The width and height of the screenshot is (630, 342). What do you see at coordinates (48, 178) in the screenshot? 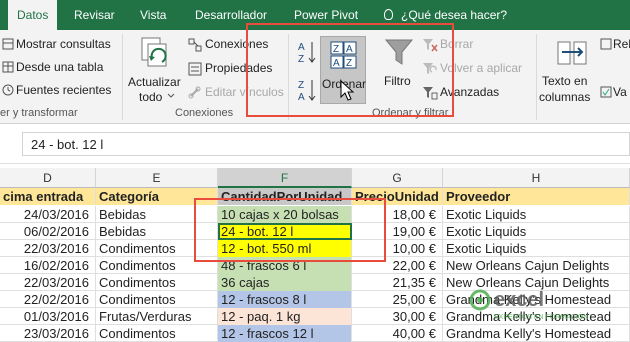
I see `column-header-d: D` at bounding box center [48, 178].